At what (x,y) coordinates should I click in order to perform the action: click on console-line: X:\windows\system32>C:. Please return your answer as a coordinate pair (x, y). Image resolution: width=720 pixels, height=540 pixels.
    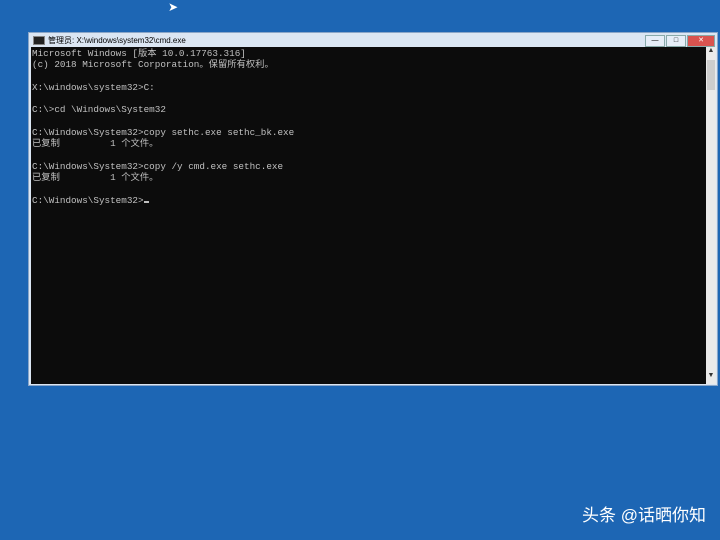
    Looking at the image, I should click on (93, 87).